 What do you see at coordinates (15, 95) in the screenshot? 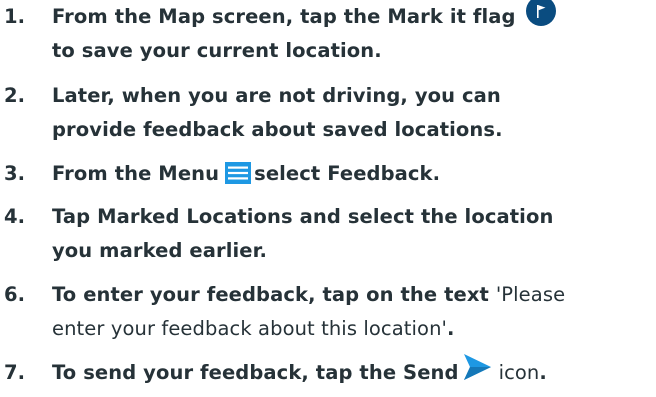
I see `step-number: 2.` at bounding box center [15, 95].